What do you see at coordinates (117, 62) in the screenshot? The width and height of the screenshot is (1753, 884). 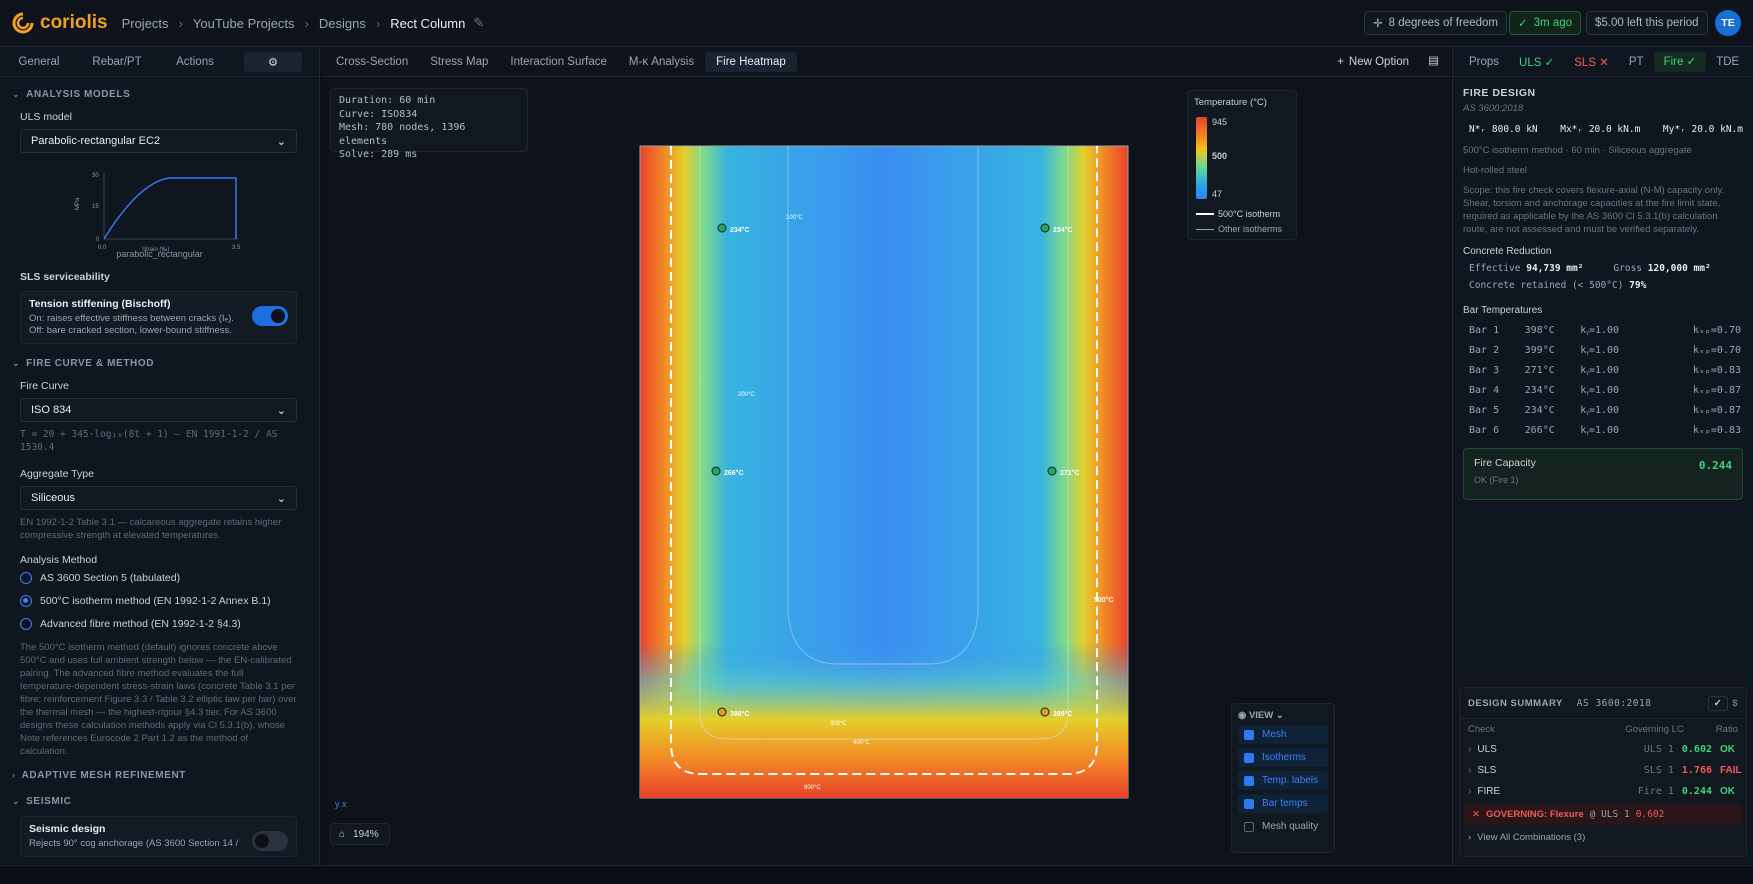 I see `tab-rebar: Rebar/PT` at bounding box center [117, 62].